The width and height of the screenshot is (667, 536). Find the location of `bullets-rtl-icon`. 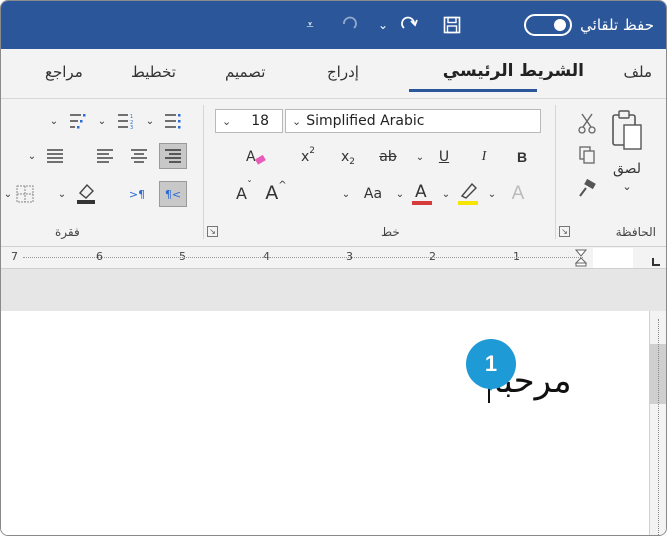

bullets-rtl-icon is located at coordinates (173, 121).